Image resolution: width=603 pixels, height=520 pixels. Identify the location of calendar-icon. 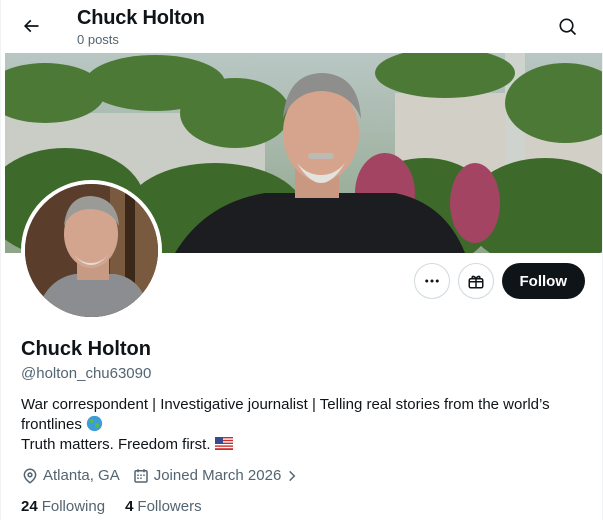
(140, 476).